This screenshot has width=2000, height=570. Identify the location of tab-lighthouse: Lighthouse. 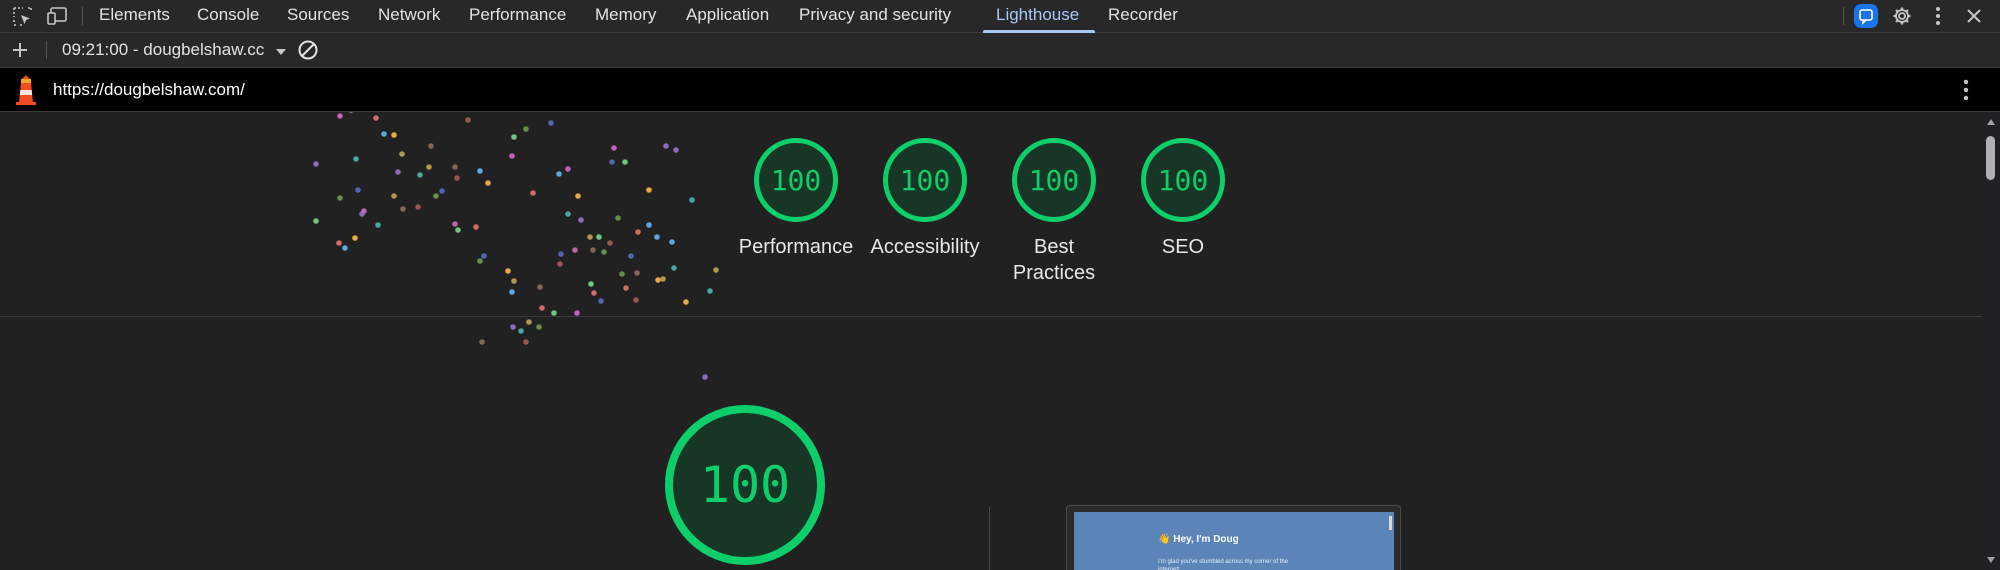
(1037, 16).